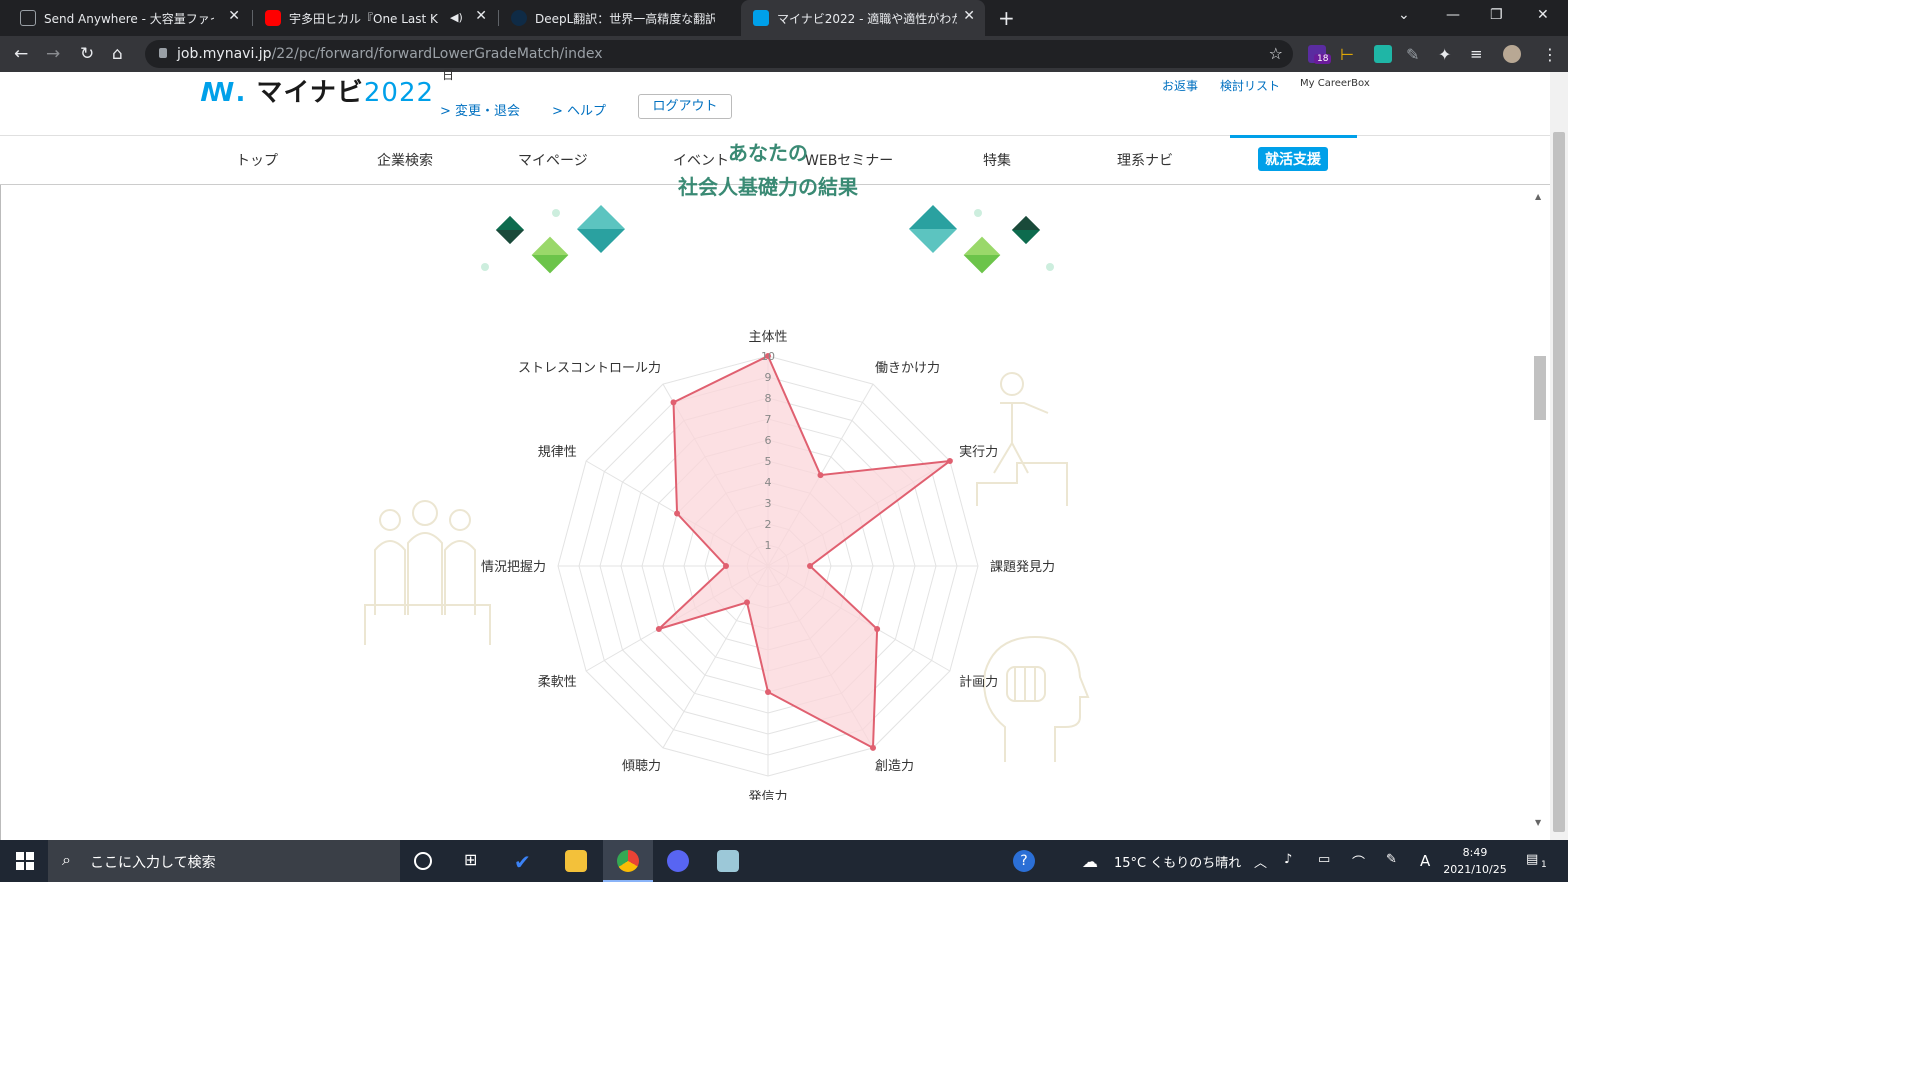  I want to click on result-frame-scrollbar: ▲ ▼, so click(1540, 510).